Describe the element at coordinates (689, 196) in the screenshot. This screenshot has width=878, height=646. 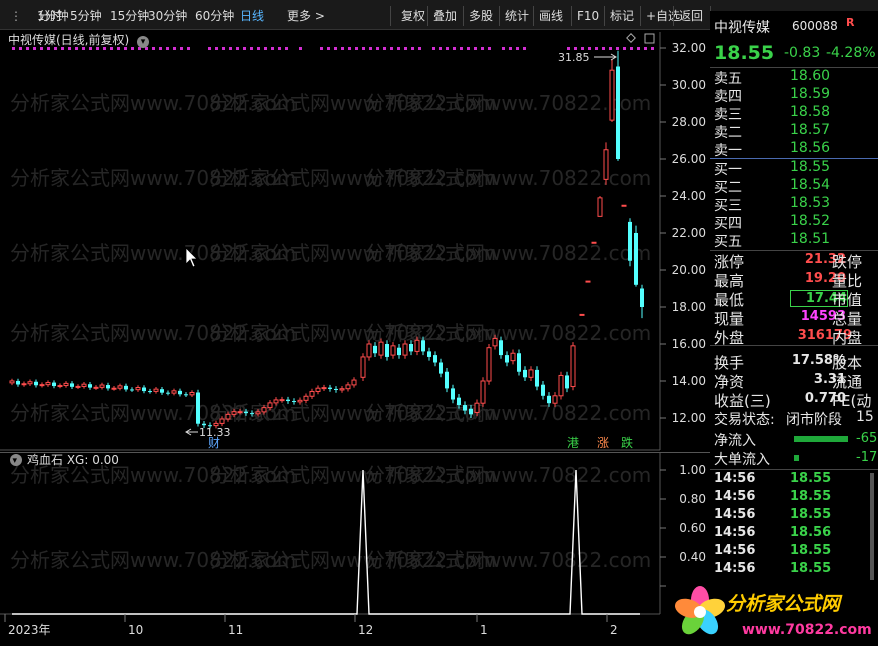
I see `y-tick-label: 24.00` at that location.